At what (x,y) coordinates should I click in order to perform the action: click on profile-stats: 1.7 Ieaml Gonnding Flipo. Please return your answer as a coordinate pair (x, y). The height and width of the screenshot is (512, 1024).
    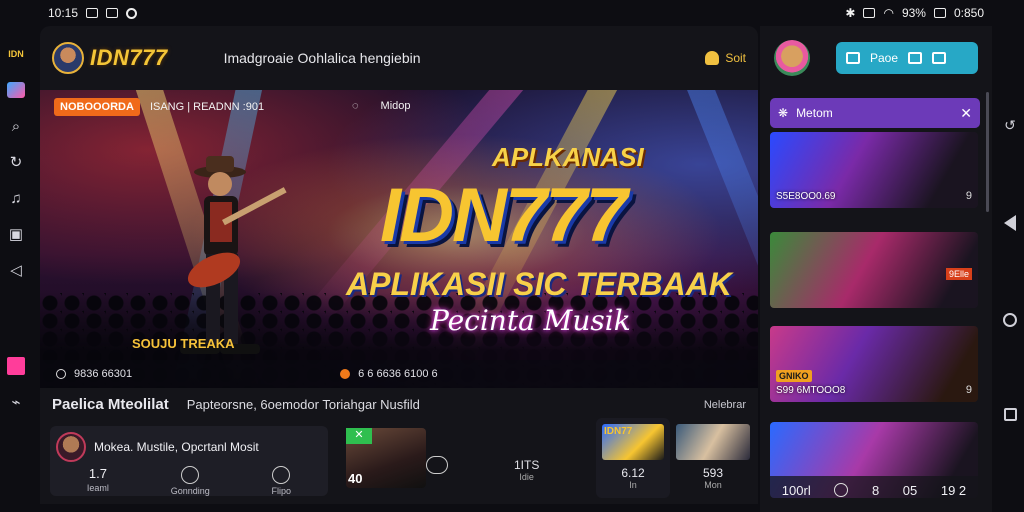
    Looking at the image, I should click on (189, 481).